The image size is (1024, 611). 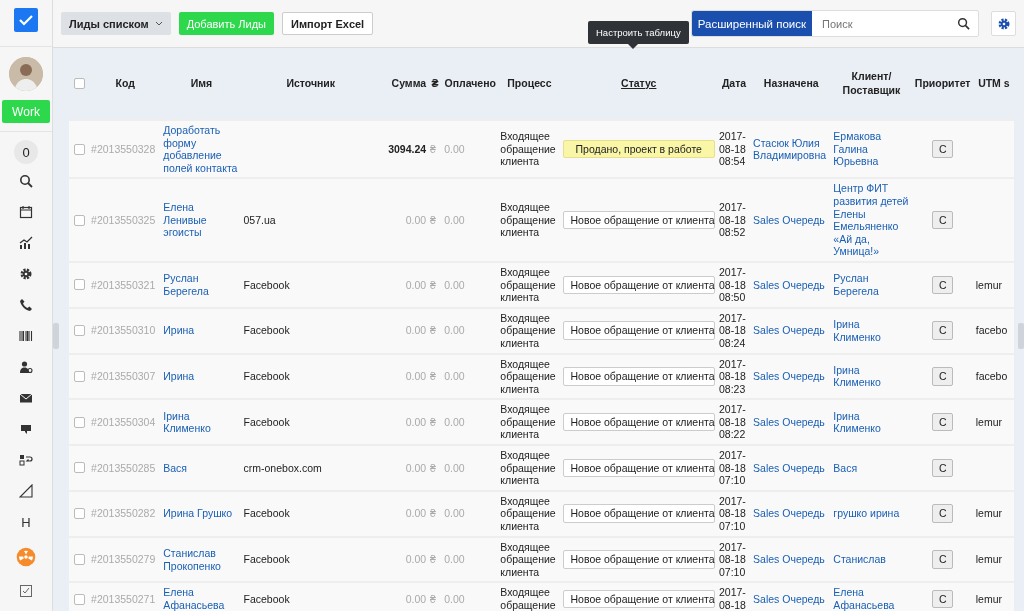 I want to click on column-header: Сумма, so click(x=404, y=83).